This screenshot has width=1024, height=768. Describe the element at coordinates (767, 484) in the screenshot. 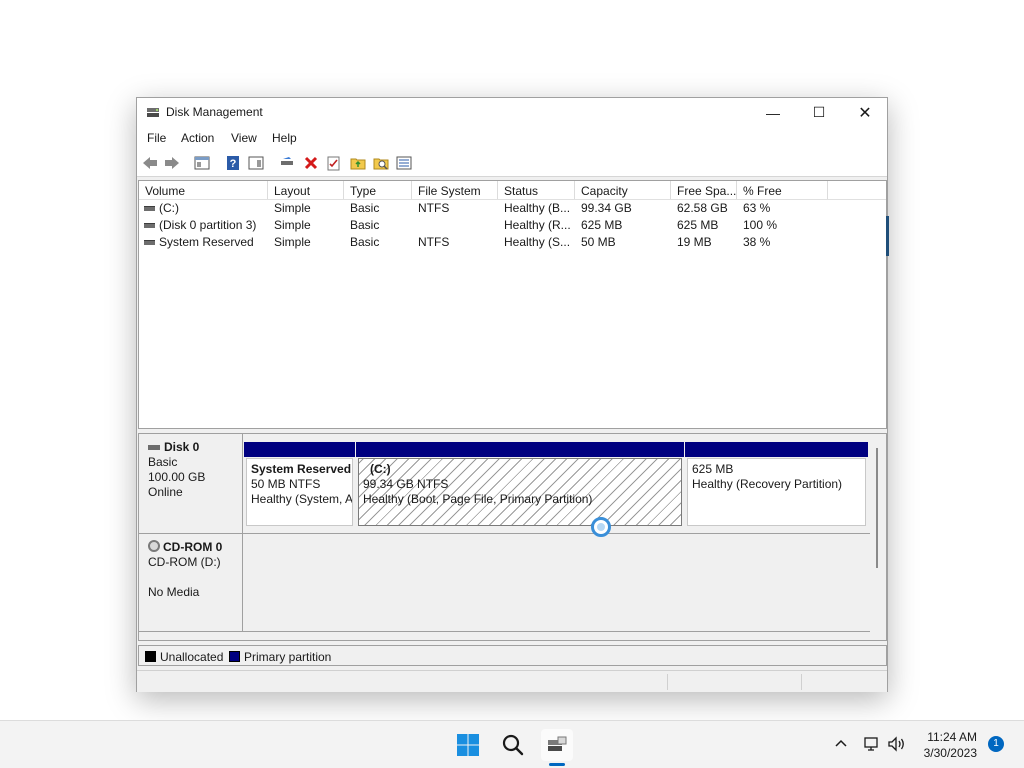

I see `partition-status: Healthy (Recovery Partition)` at that location.